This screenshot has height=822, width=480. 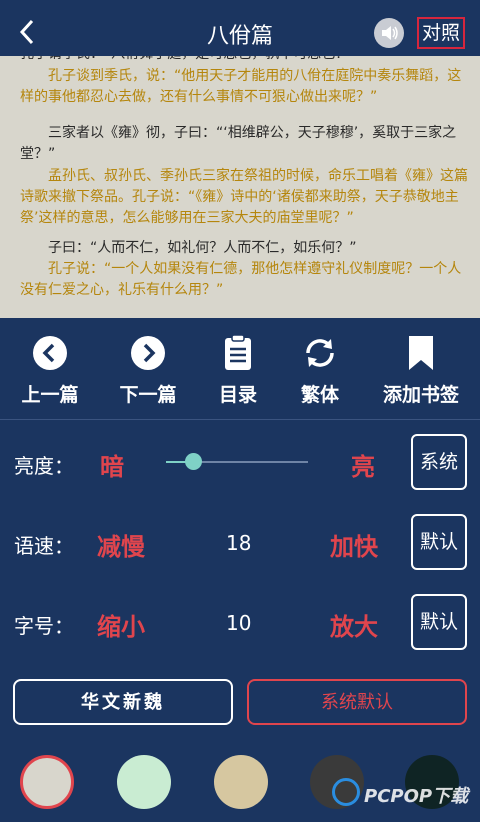 I want to click on next-chapter-label: 下一篇, so click(x=148, y=395).